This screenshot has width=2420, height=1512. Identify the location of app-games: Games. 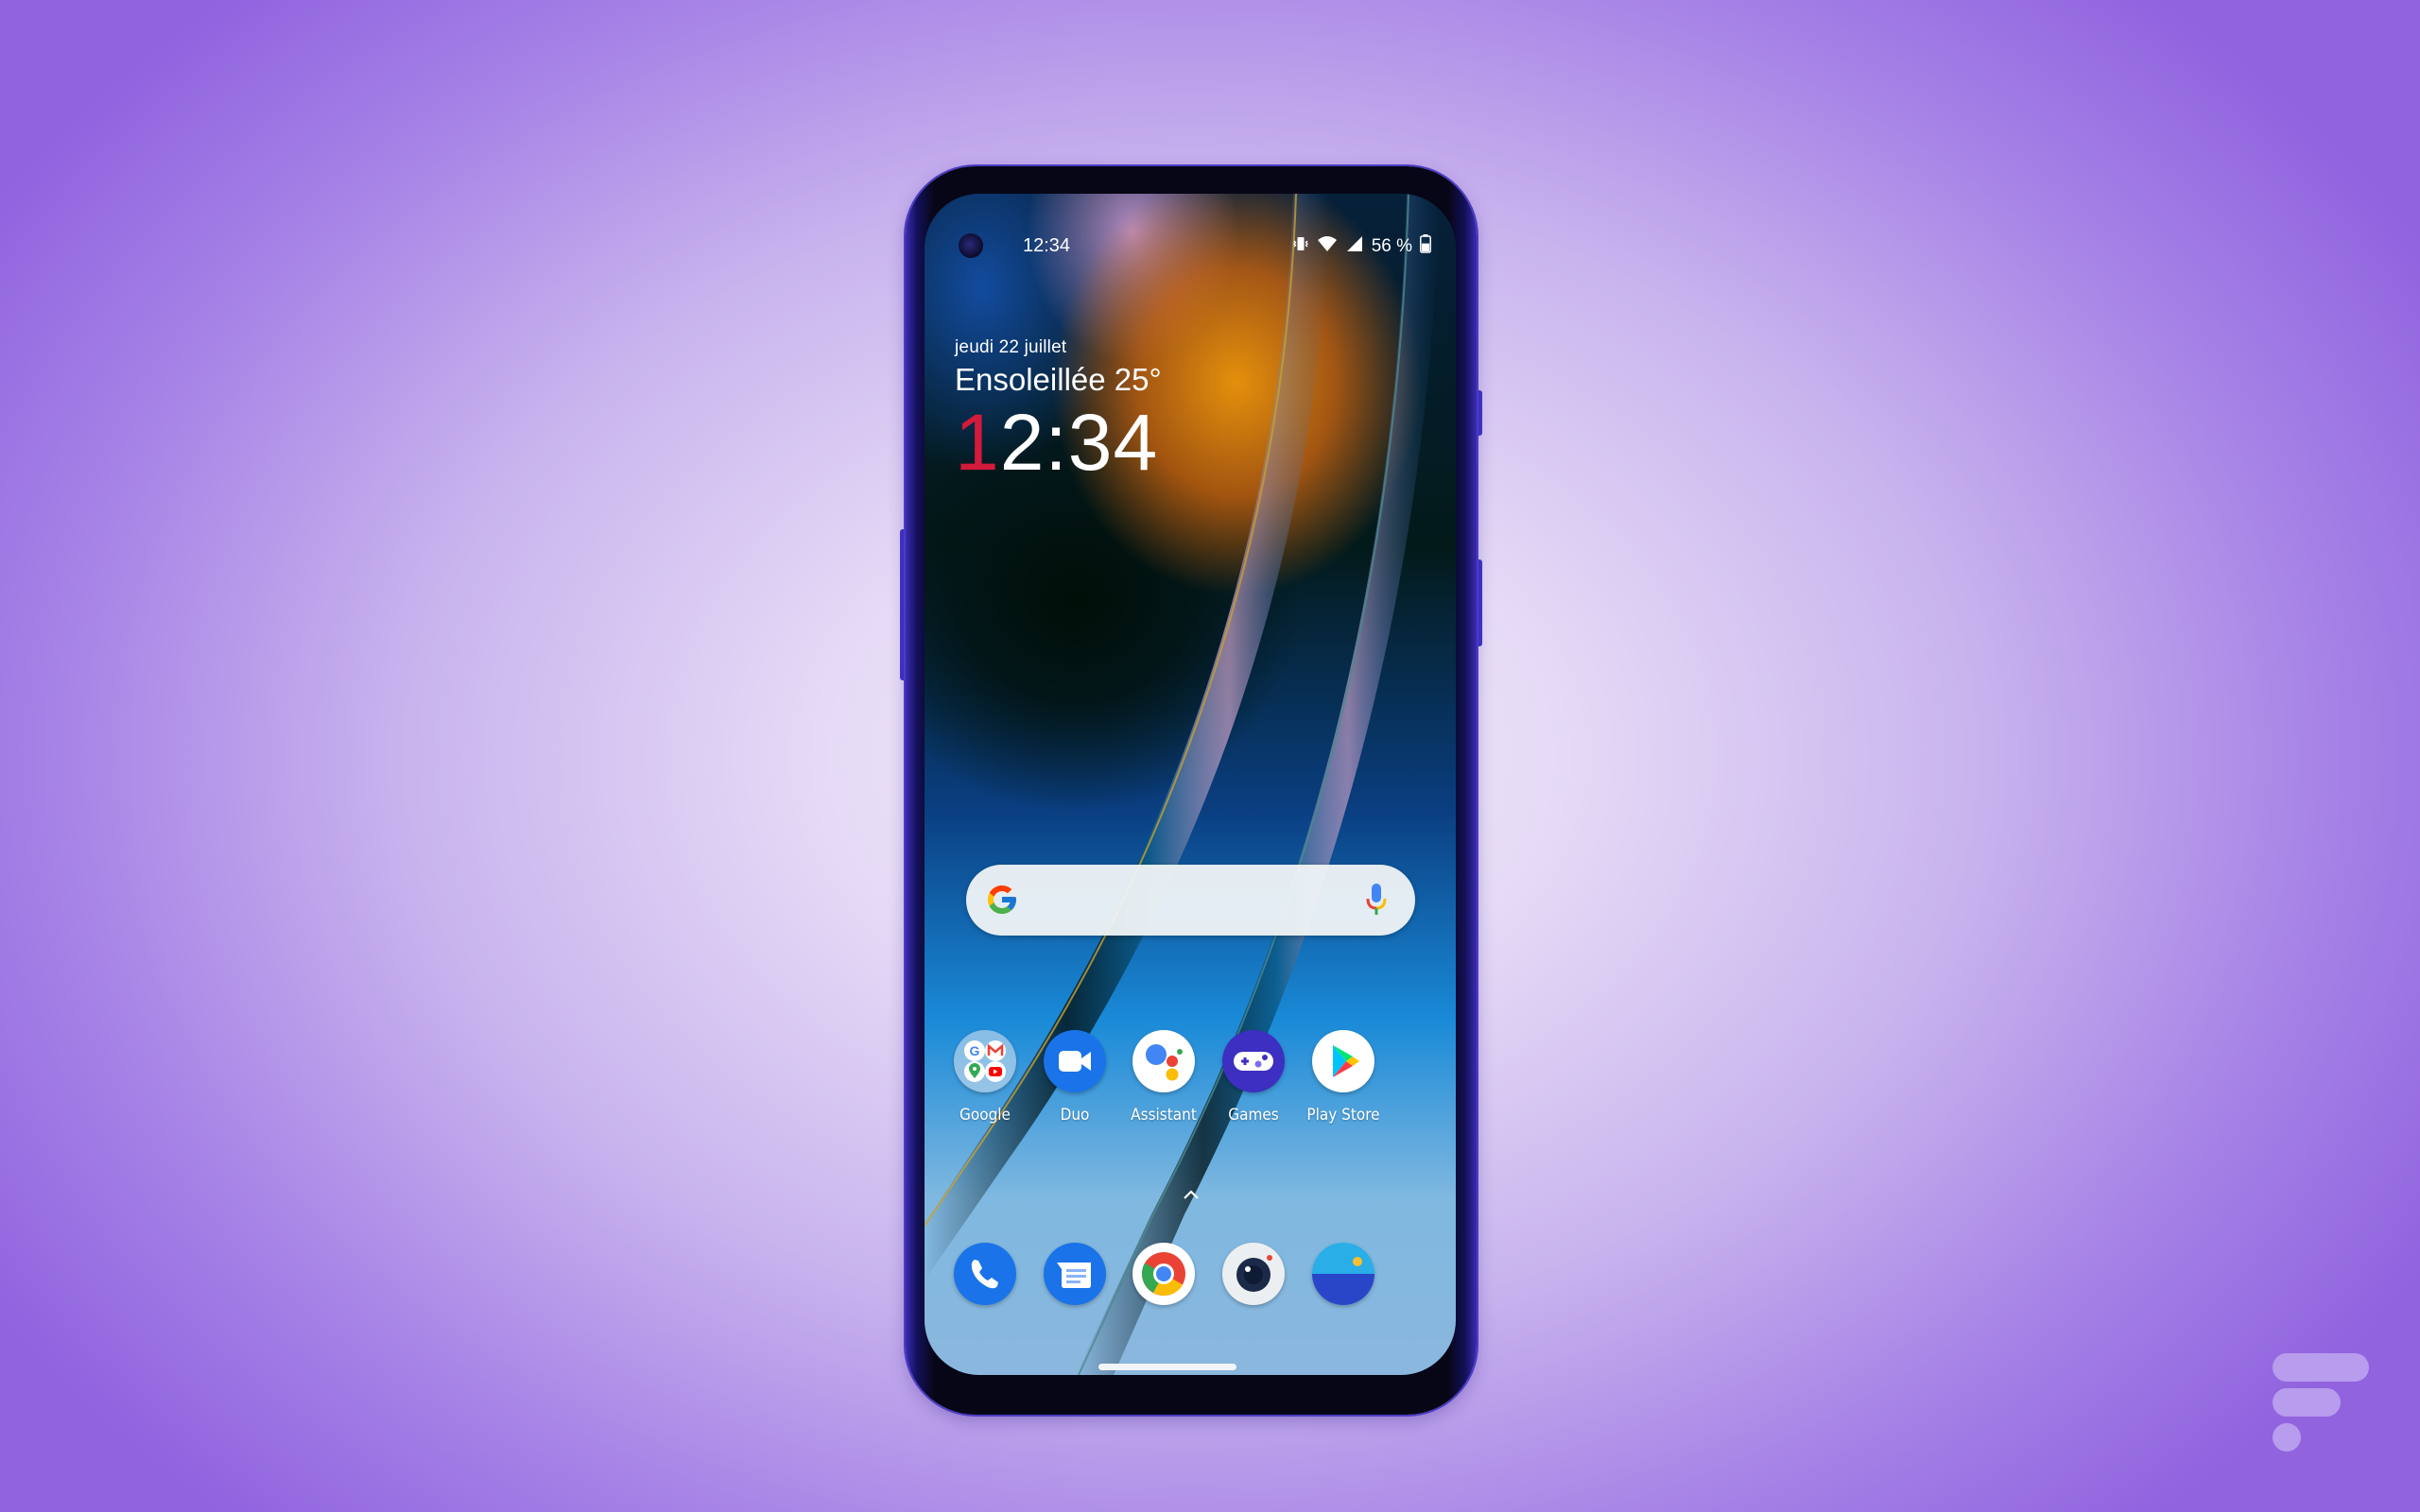
(1253, 1077).